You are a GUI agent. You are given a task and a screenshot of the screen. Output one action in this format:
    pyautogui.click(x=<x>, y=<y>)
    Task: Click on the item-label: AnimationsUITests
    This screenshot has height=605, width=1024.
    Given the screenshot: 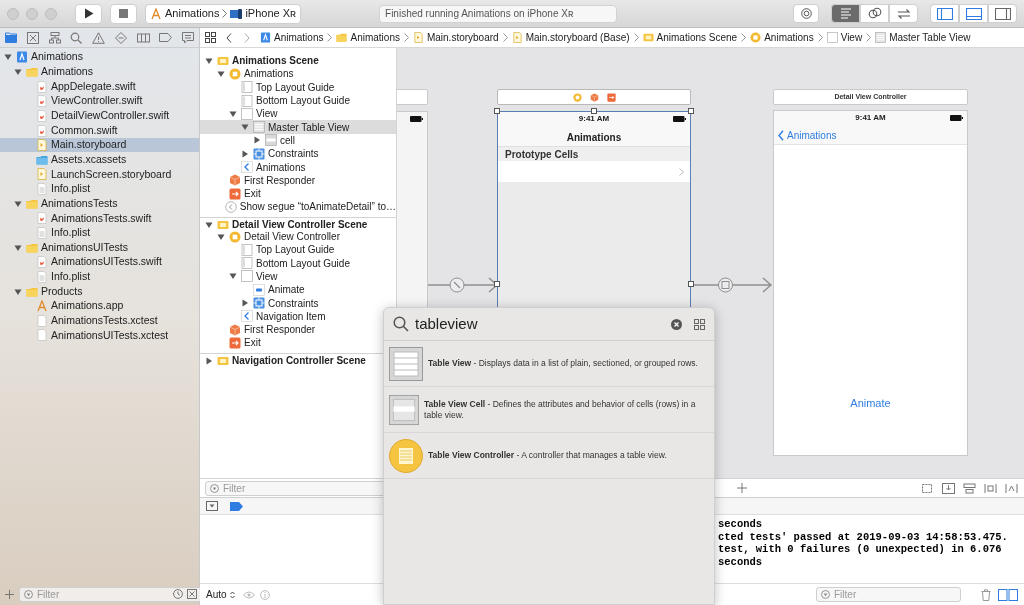 What is the action you would take?
    pyautogui.click(x=84, y=247)
    